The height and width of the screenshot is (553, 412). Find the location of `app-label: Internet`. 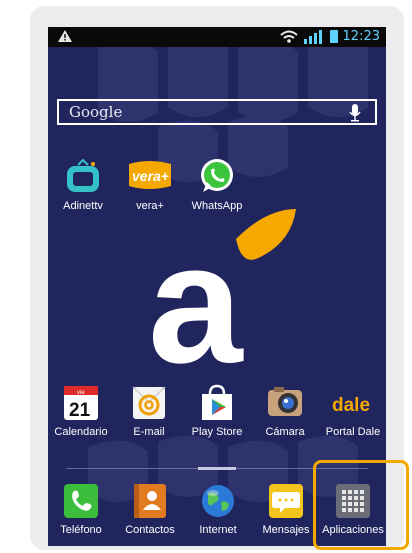

app-label: Internet is located at coordinates (218, 530).